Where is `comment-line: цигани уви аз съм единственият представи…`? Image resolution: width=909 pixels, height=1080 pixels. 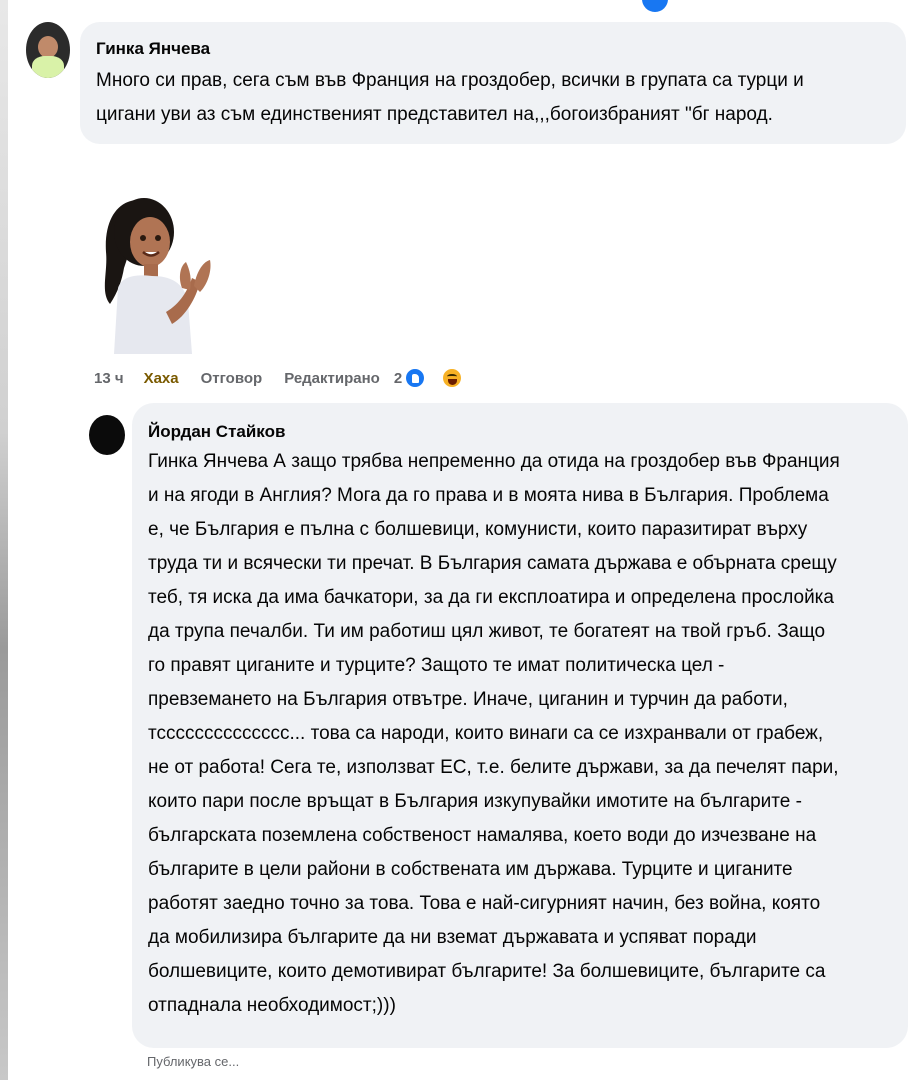 comment-line: цигани уви аз съм единственият представи… is located at coordinates (434, 114).